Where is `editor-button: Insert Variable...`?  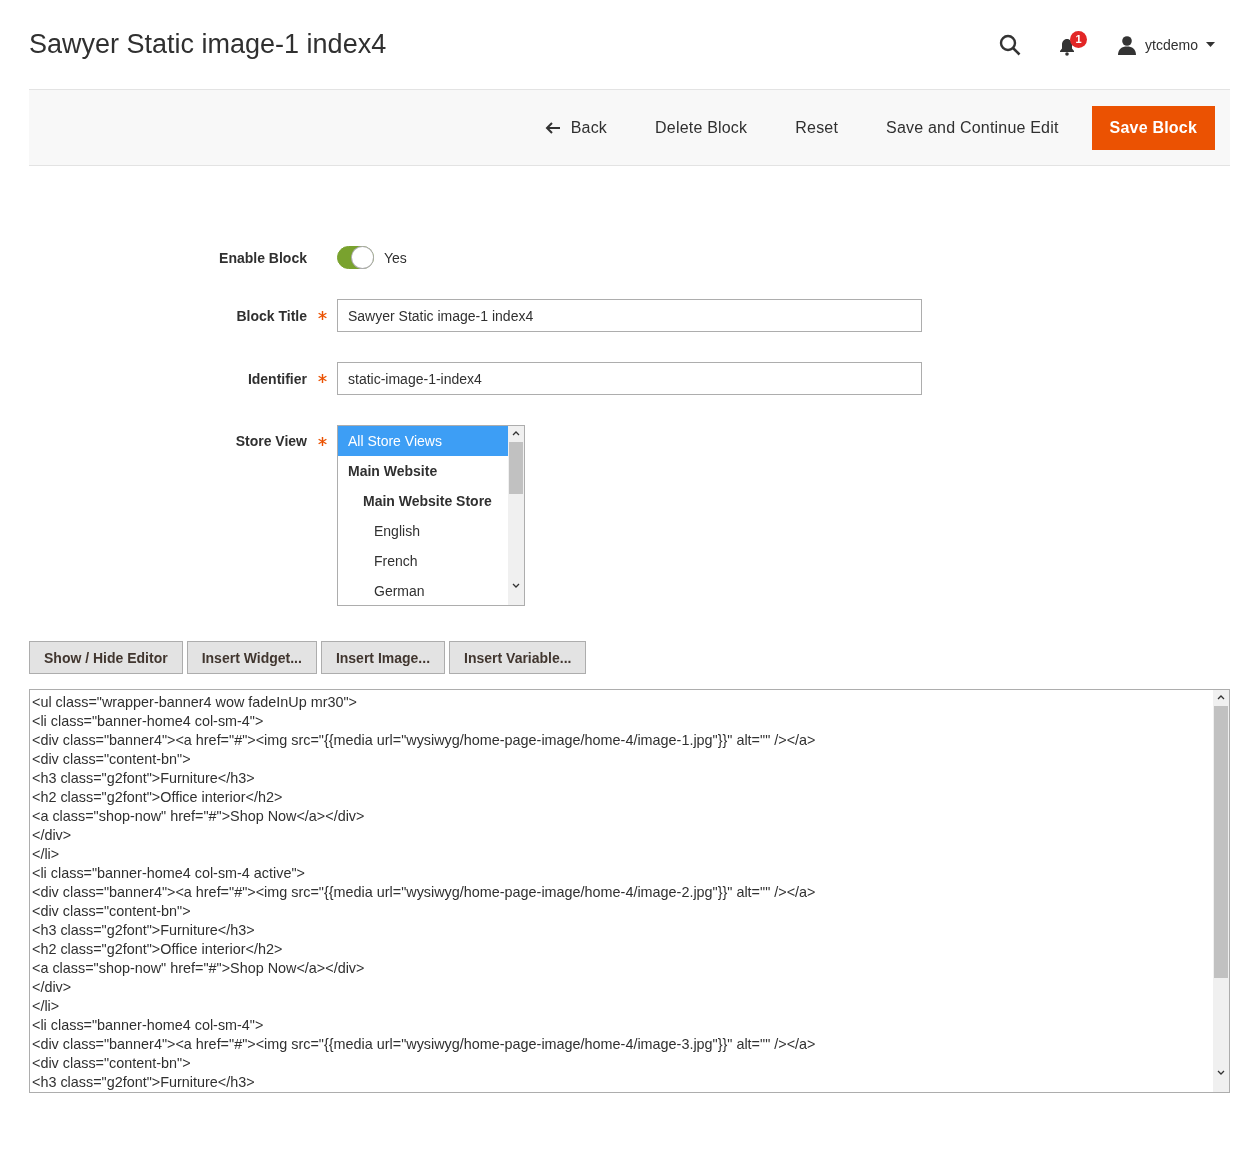 editor-button: Insert Variable... is located at coordinates (518, 657).